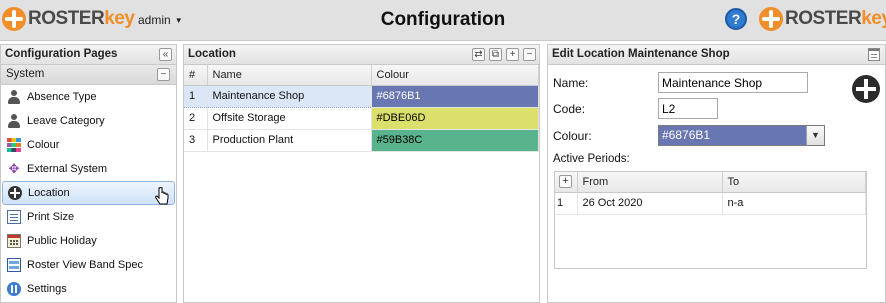  I want to click on colour-label: Colour:, so click(572, 136).